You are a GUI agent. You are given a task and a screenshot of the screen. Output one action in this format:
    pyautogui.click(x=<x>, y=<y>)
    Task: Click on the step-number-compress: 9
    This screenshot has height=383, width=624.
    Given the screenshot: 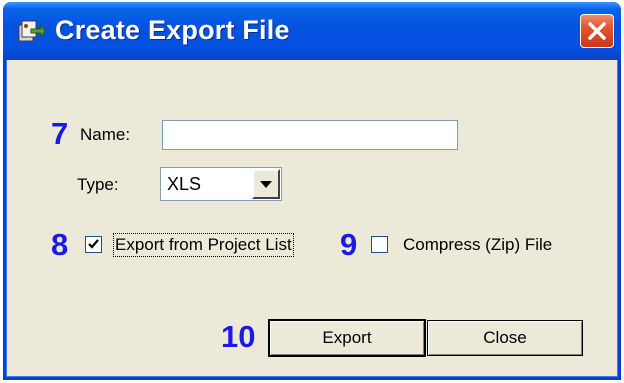 What is the action you would take?
    pyautogui.click(x=349, y=244)
    